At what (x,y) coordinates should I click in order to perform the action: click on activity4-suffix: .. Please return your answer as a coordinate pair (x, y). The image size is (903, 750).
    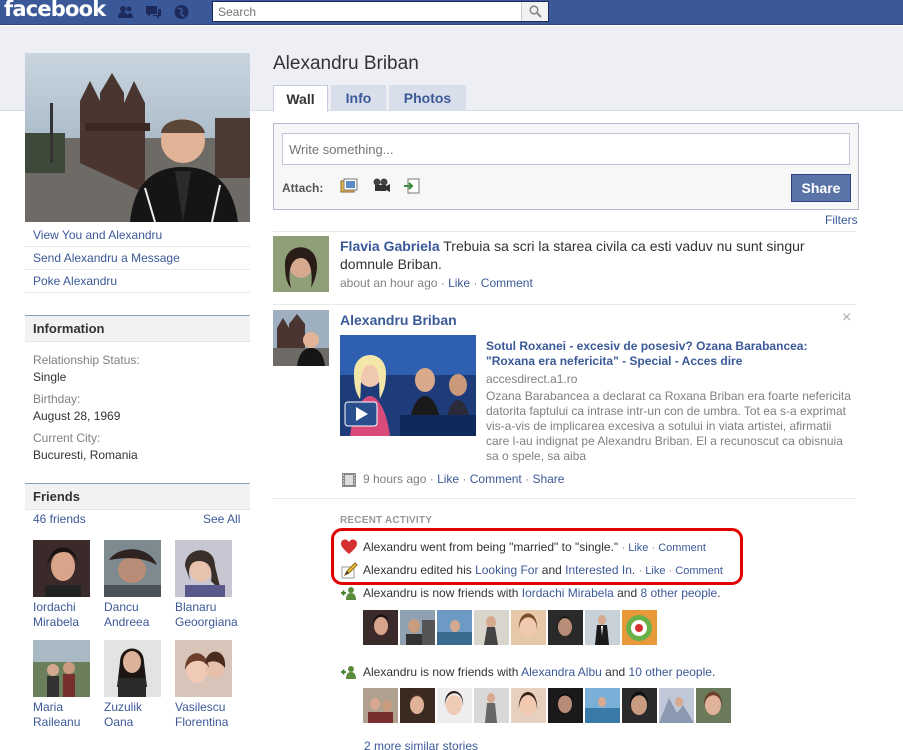
    Looking at the image, I should click on (713, 672).